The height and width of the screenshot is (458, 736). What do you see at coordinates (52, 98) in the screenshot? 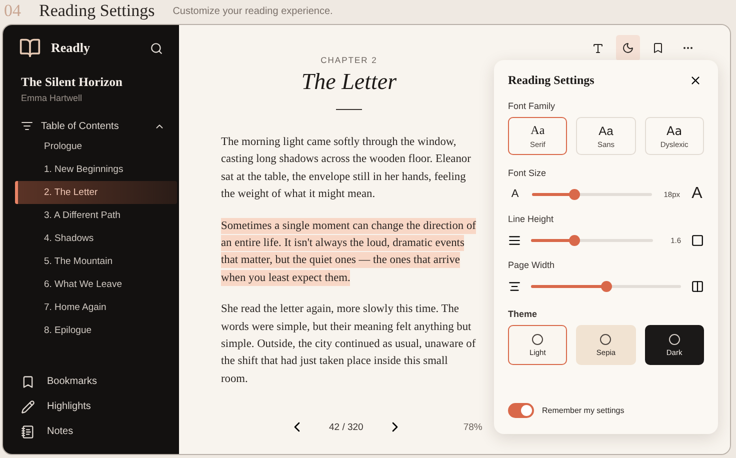
I see `book-author: Emma Hartwell` at bounding box center [52, 98].